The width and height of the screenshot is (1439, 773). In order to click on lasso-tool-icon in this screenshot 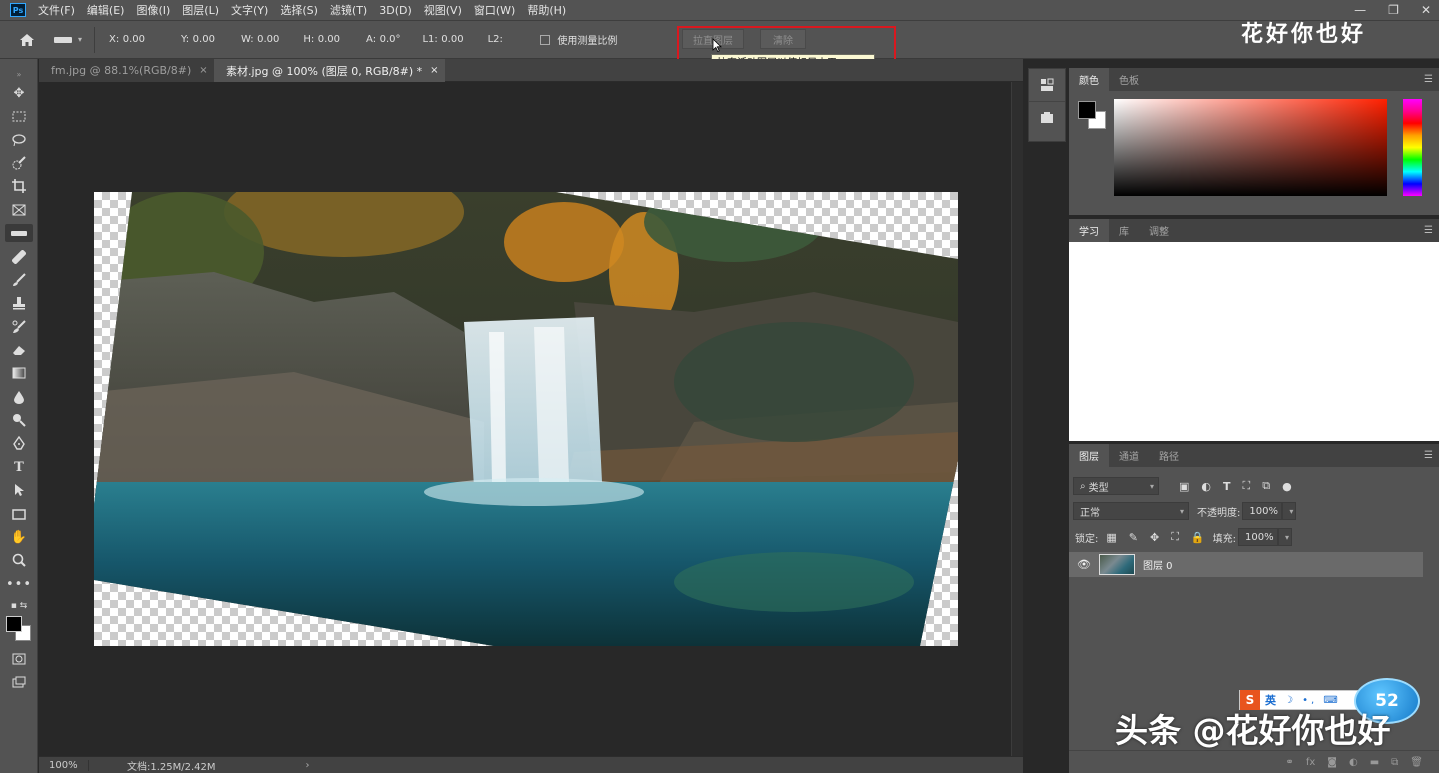, I will do `click(19, 140)`.